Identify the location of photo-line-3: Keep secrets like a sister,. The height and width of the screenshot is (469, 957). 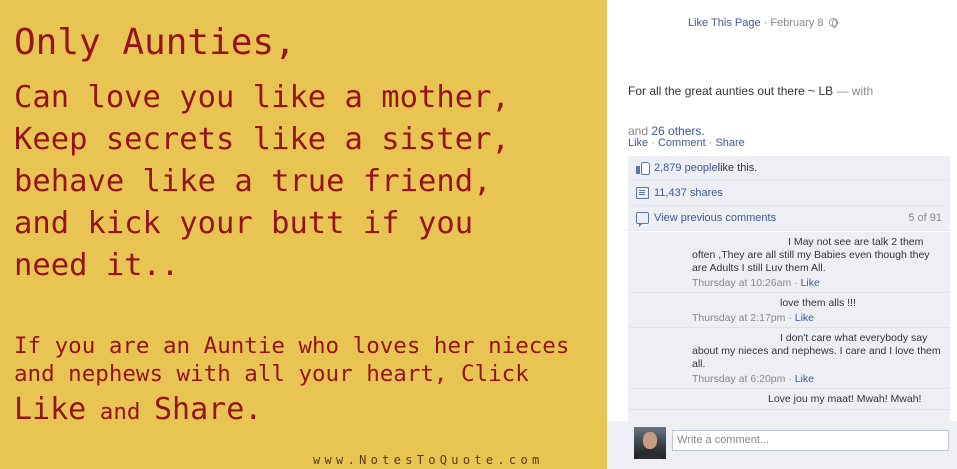
(262, 139).